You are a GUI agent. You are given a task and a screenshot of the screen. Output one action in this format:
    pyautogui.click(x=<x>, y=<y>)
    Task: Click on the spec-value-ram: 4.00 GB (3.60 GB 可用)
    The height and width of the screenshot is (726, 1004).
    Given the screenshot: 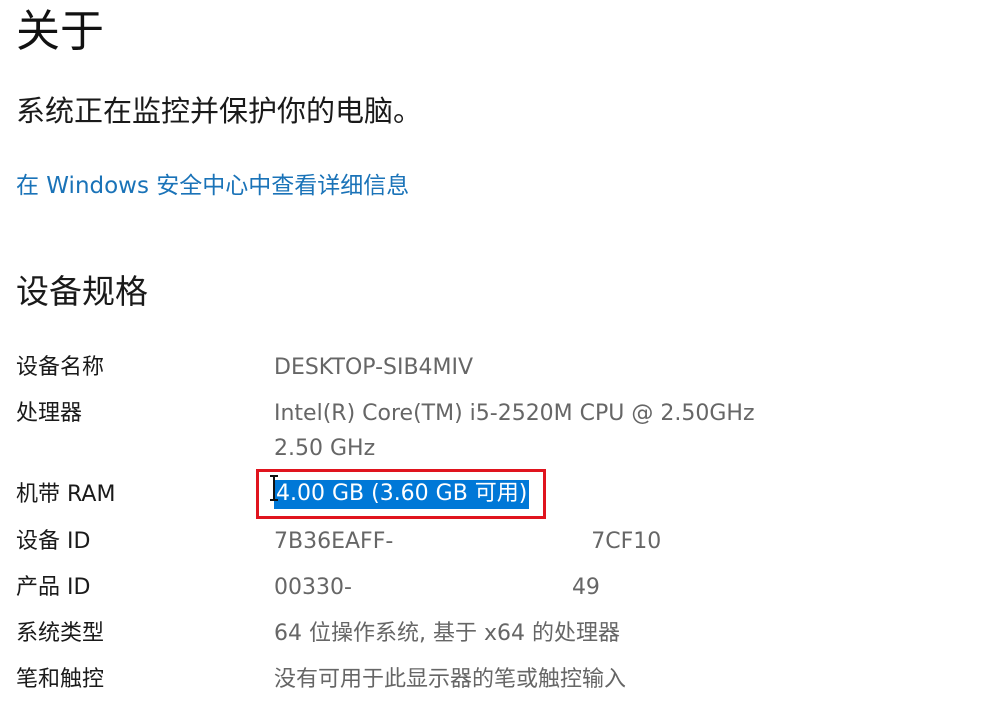 What is the action you would take?
    pyautogui.click(x=402, y=494)
    